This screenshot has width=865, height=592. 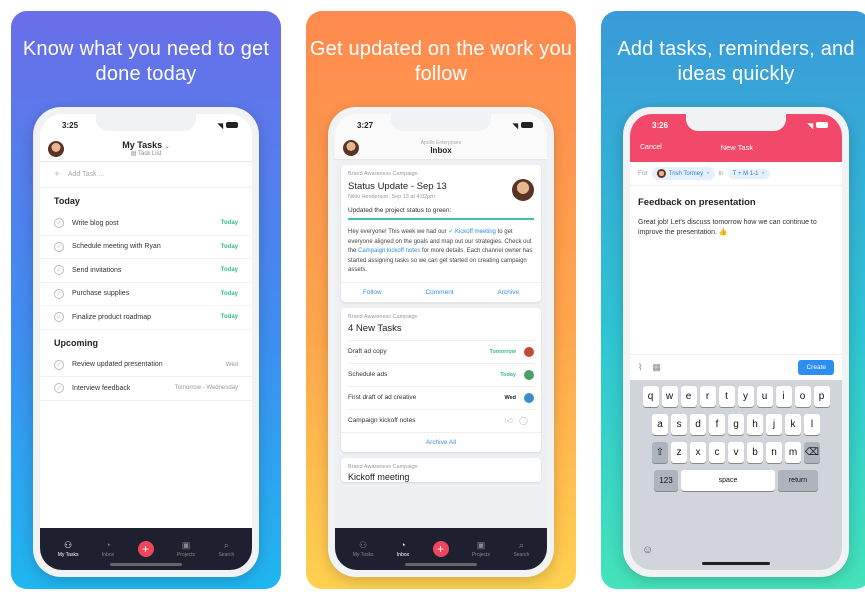 What do you see at coordinates (101, 294) in the screenshot?
I see `task-name: Purchase supplies` at bounding box center [101, 294].